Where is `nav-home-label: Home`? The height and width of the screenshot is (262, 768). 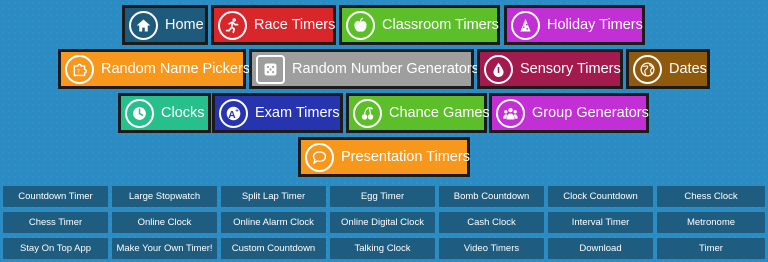 nav-home-label: Home is located at coordinates (184, 25).